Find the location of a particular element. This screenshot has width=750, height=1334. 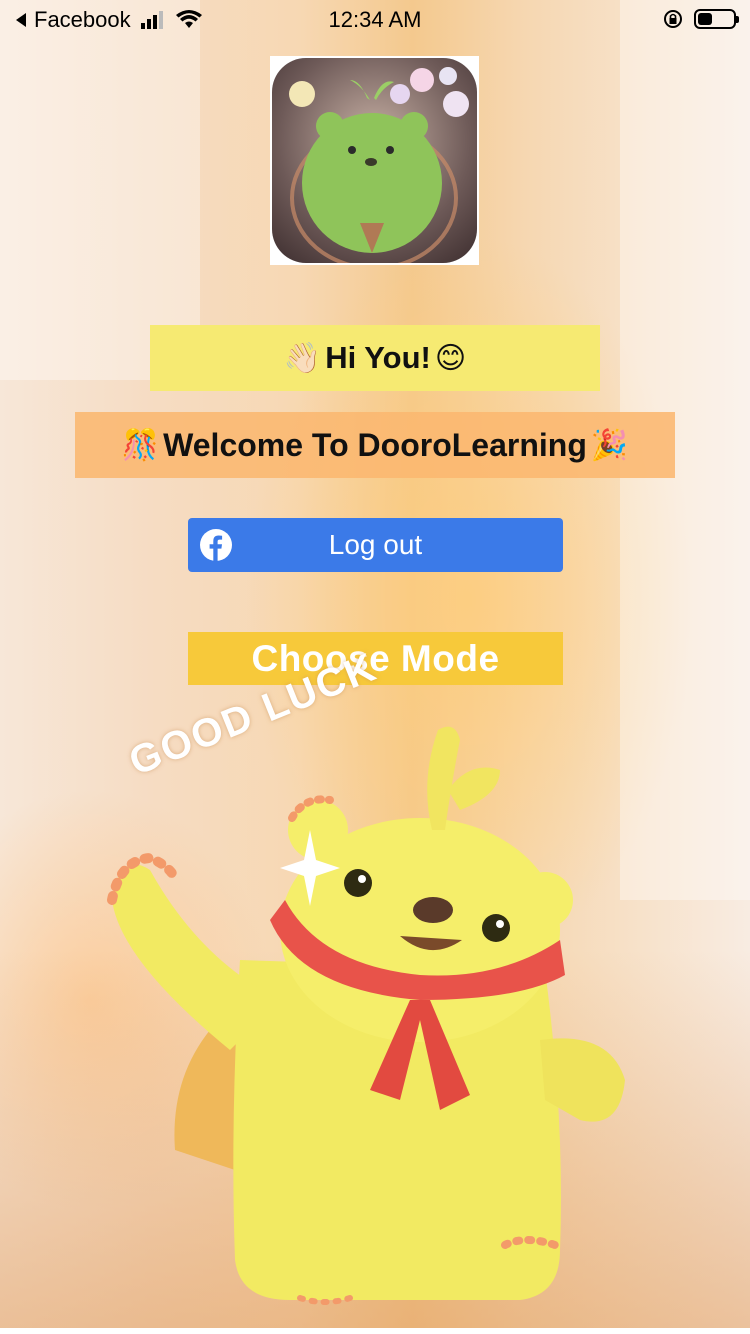

smiling-face-icon: 😊 is located at coordinates (450, 358).